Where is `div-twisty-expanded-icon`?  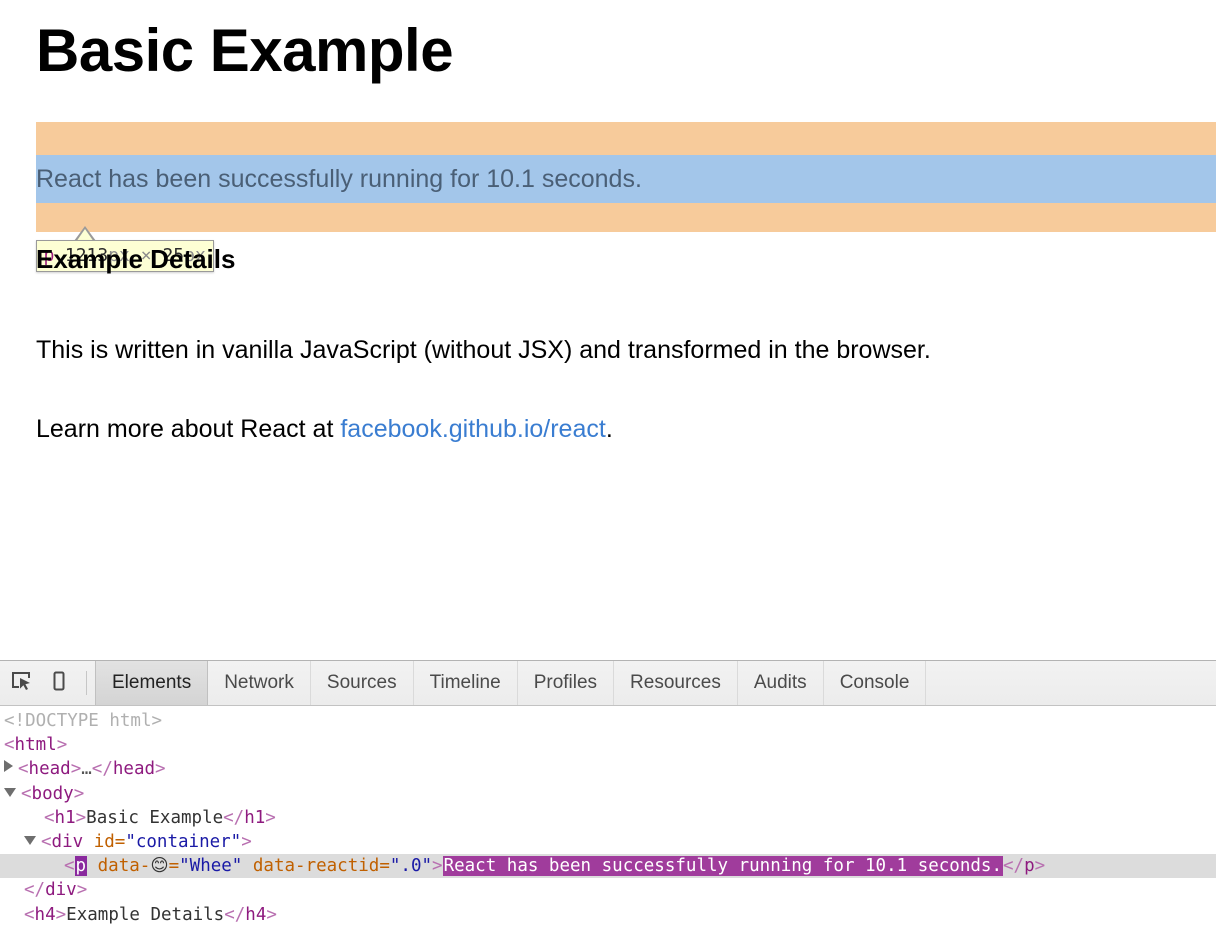 div-twisty-expanded-icon is located at coordinates (30, 840).